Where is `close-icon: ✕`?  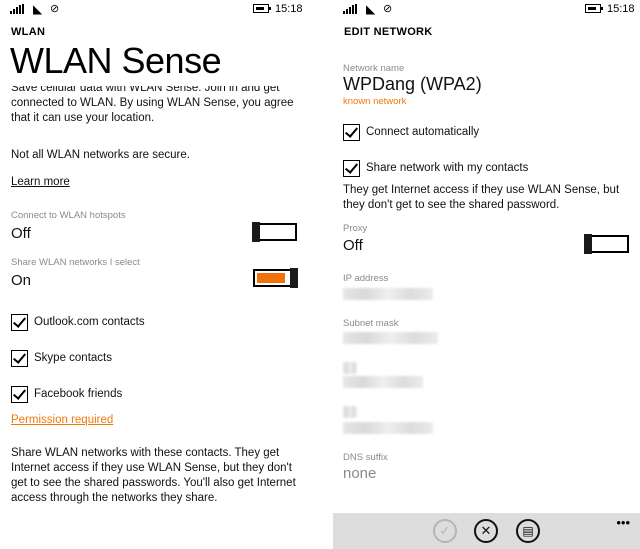
close-icon: ✕ is located at coordinates (486, 531).